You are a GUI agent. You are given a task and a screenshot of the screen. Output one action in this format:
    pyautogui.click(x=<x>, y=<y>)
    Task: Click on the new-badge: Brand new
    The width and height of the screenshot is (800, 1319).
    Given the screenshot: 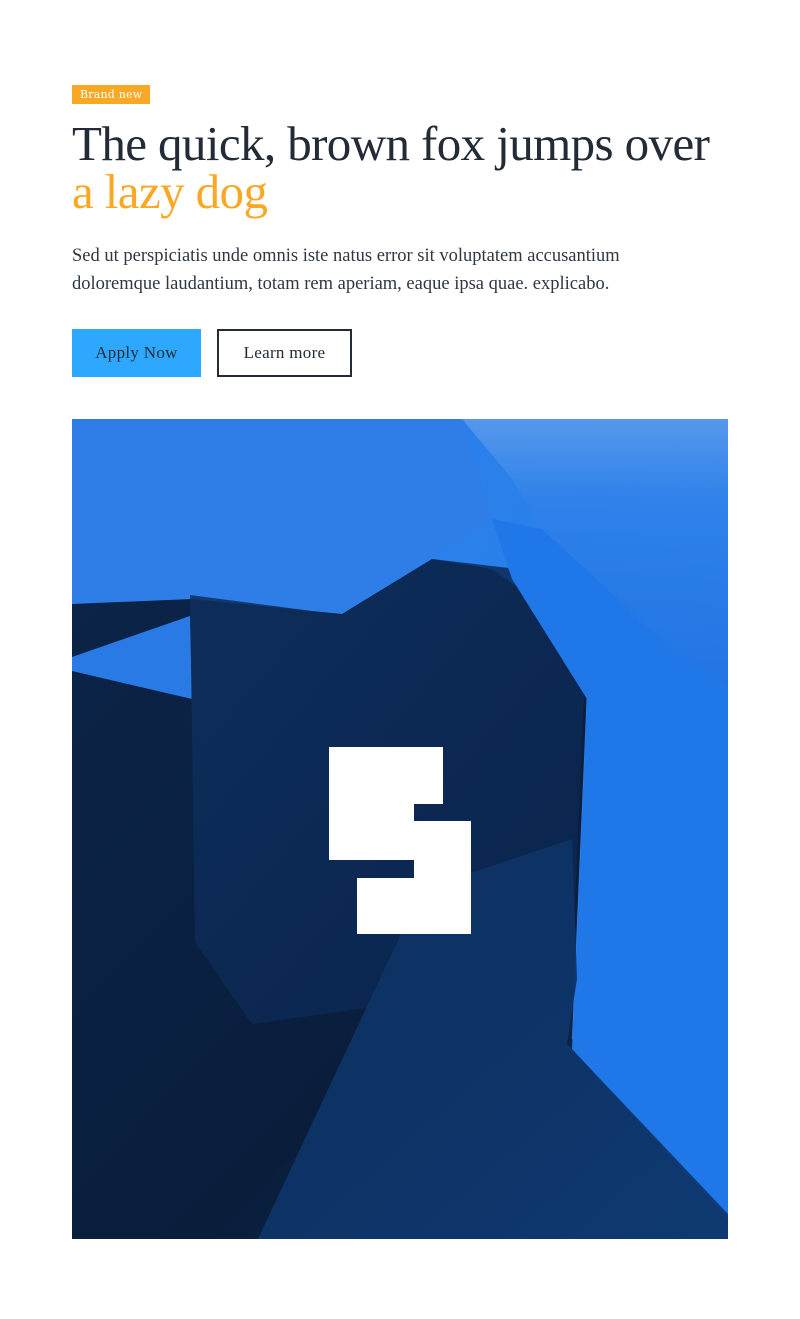 What is the action you would take?
    pyautogui.click(x=111, y=94)
    